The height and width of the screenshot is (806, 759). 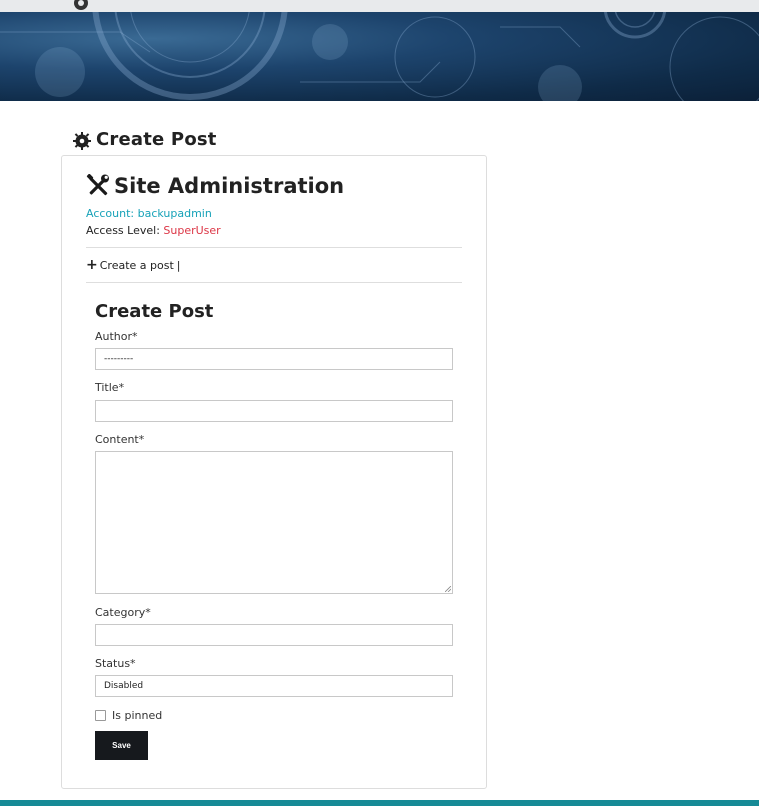 I want to click on plus-icon: +, so click(x=92, y=265).